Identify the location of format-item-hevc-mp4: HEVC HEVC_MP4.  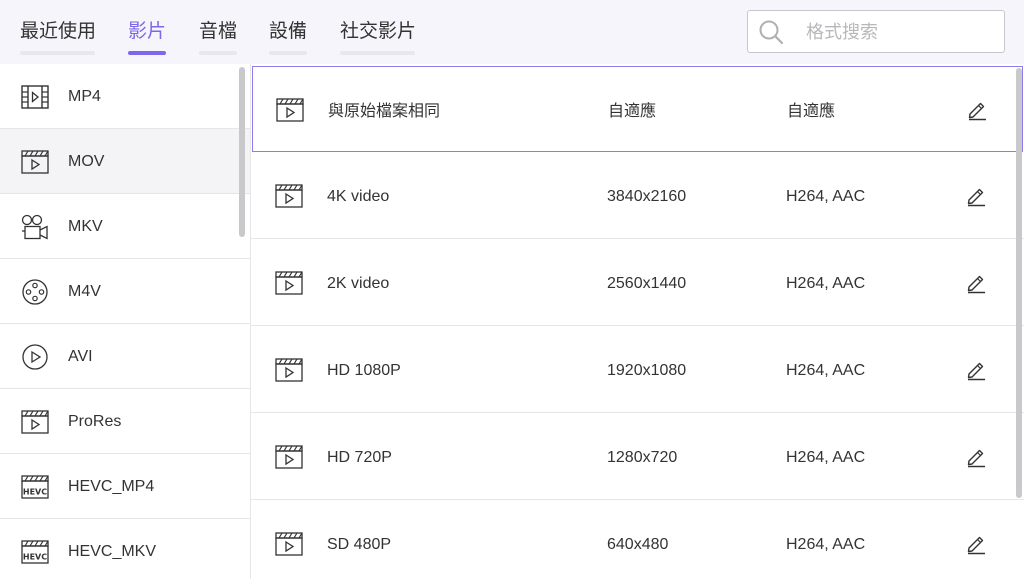
(125, 486).